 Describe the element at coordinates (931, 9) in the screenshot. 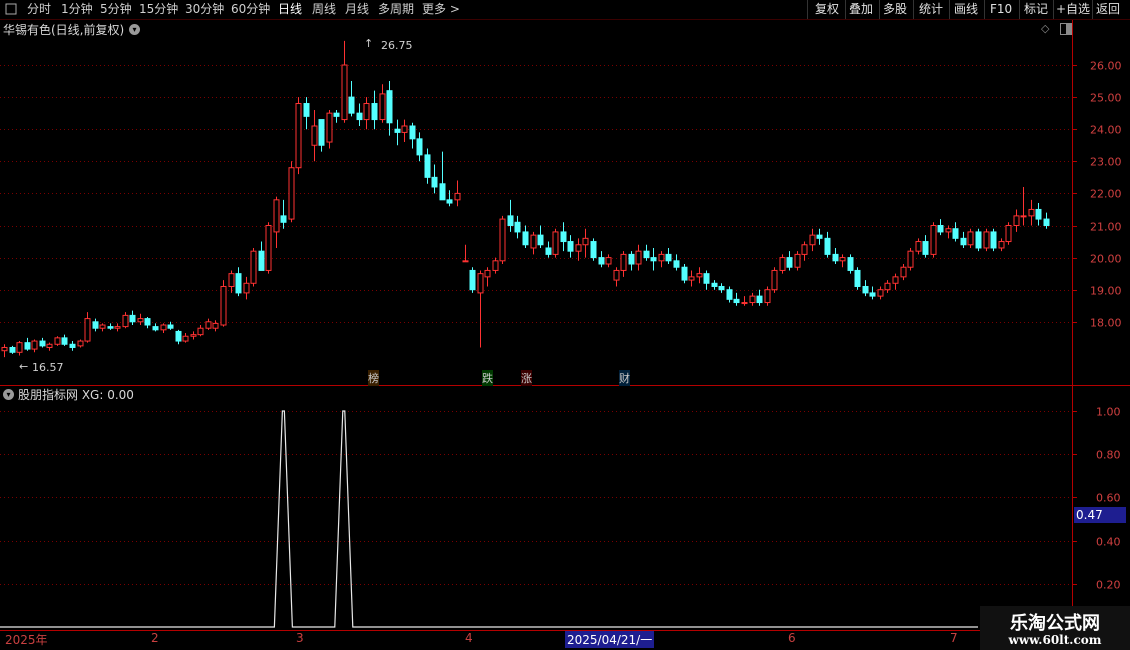

I see `statistics-button: 统计` at that location.